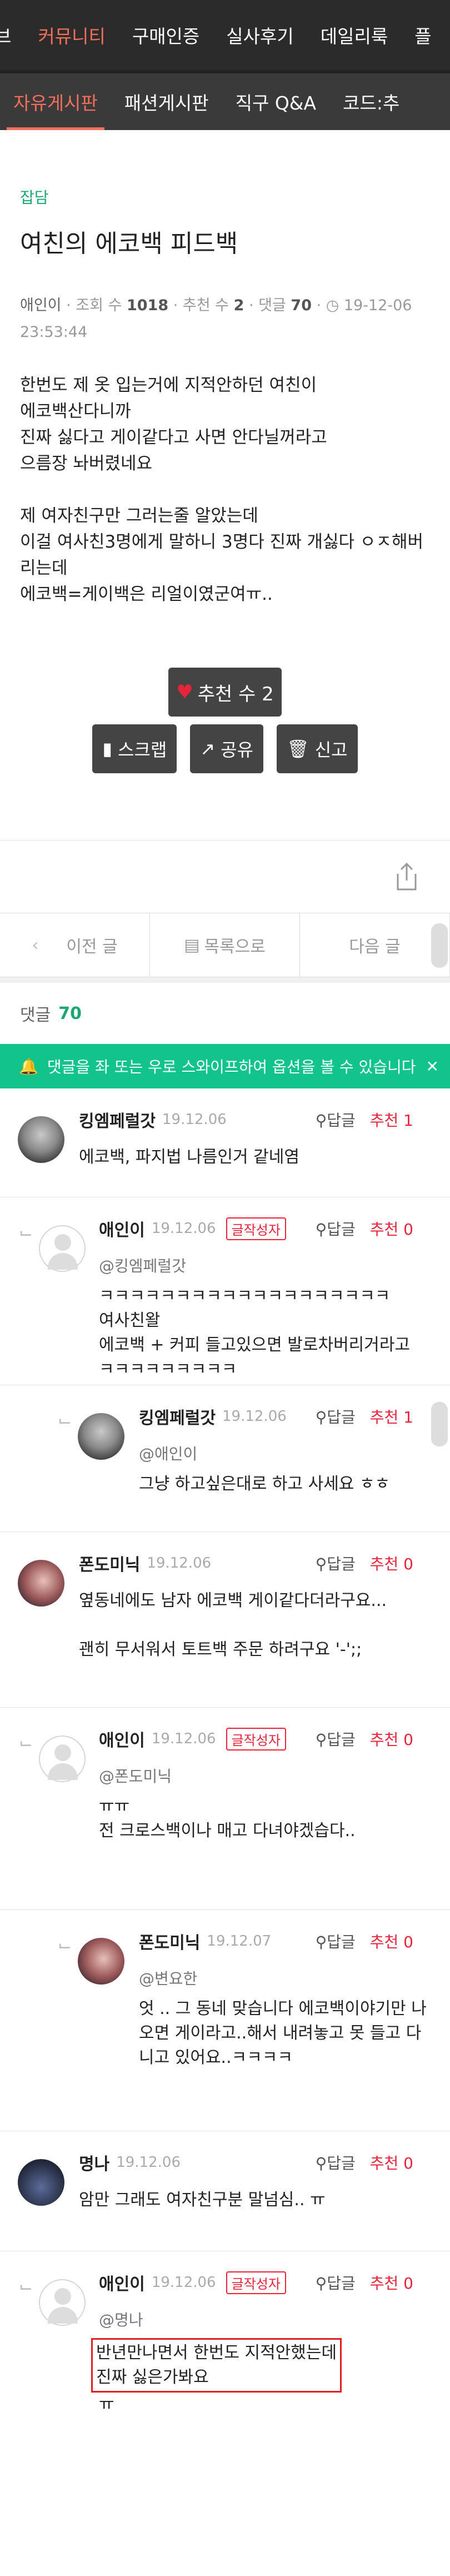 The image size is (450, 2576). I want to click on top-nav: 브 커뮤니티 구매인증 실사후기 데일리룩 플, so click(225, 37).